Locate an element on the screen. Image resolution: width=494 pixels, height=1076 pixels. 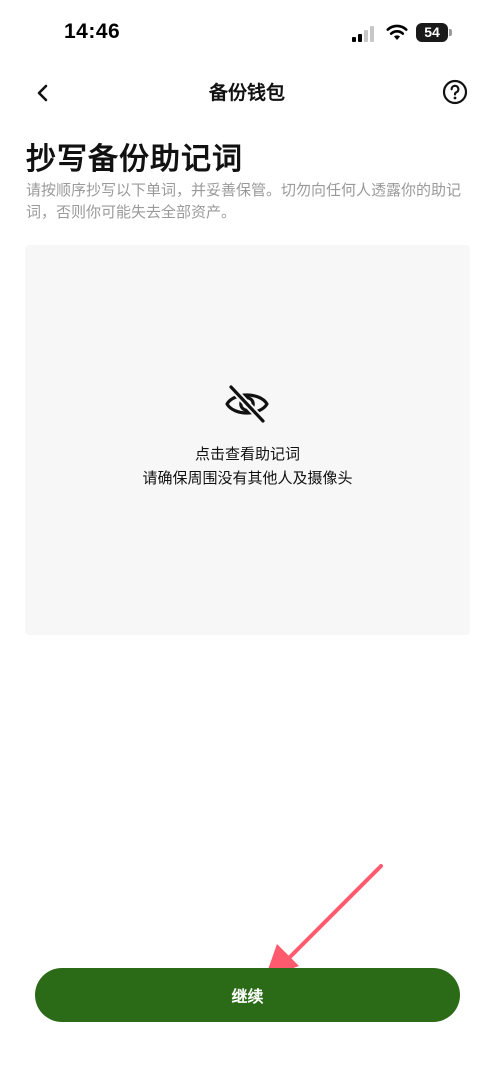
nav-title: 备份钱包 is located at coordinates (246, 93).